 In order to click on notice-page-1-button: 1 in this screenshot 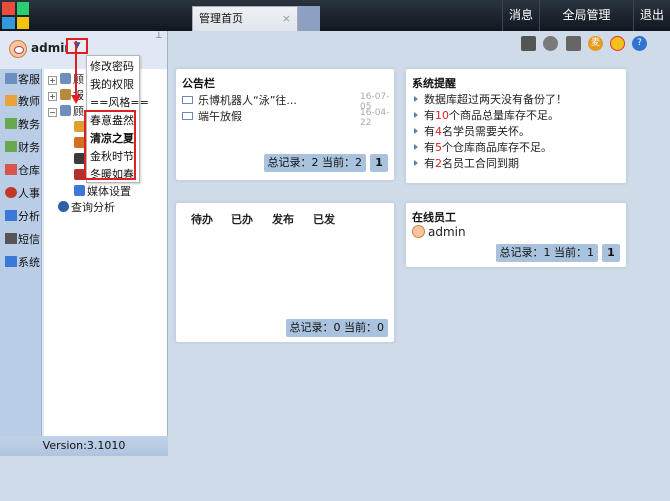, I will do `click(379, 163)`.